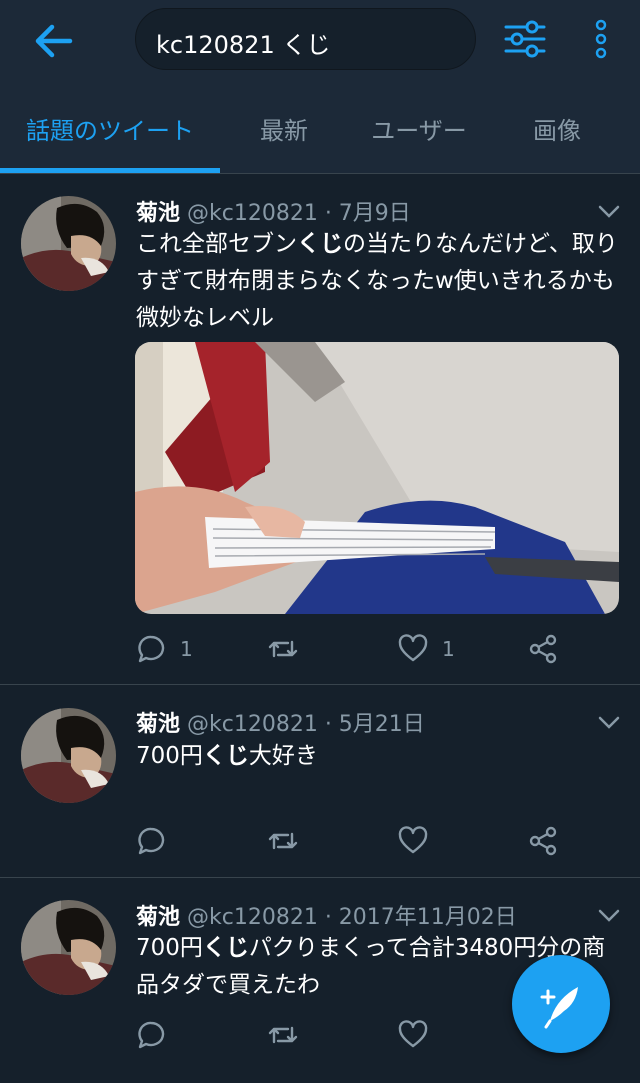 This screenshot has width=640, height=1083. What do you see at coordinates (216, 244) in the screenshot?
I see `tweet-text-part: これ全部セブン` at bounding box center [216, 244].